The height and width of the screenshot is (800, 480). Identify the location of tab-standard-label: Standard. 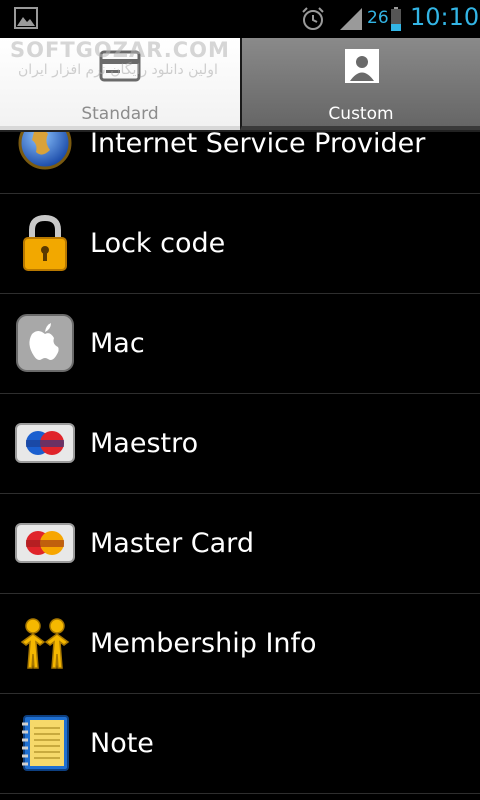
(120, 114).